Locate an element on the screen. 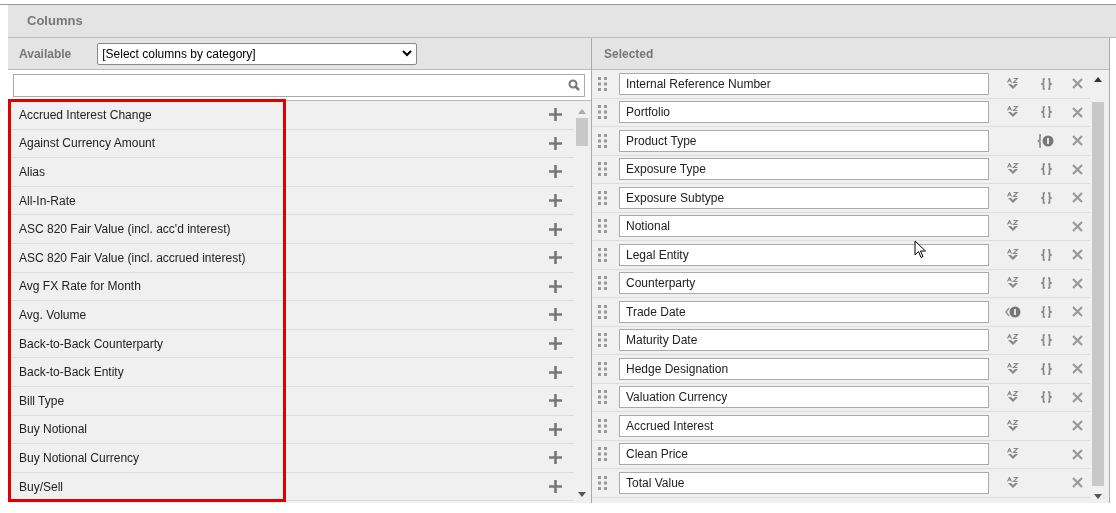 The height and width of the screenshot is (513, 1116). available-column-item: Avg FX Rate for Month is located at coordinates (291, 287).